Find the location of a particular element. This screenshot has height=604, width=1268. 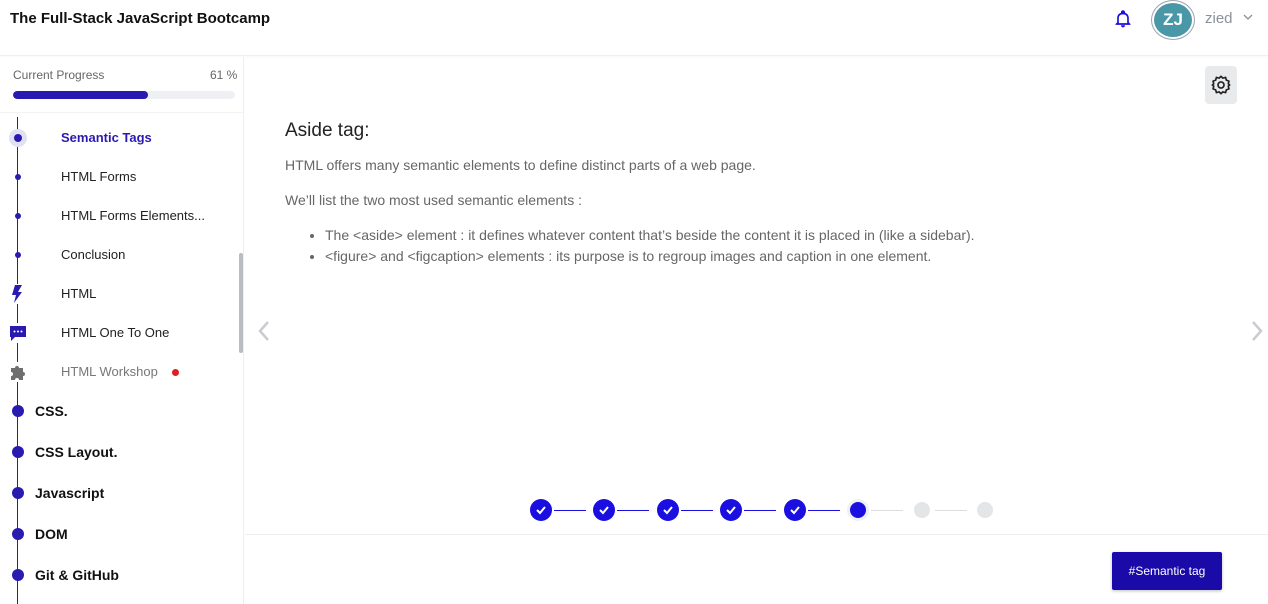

sidebar-item-label: HTML One To One is located at coordinates (115, 332).